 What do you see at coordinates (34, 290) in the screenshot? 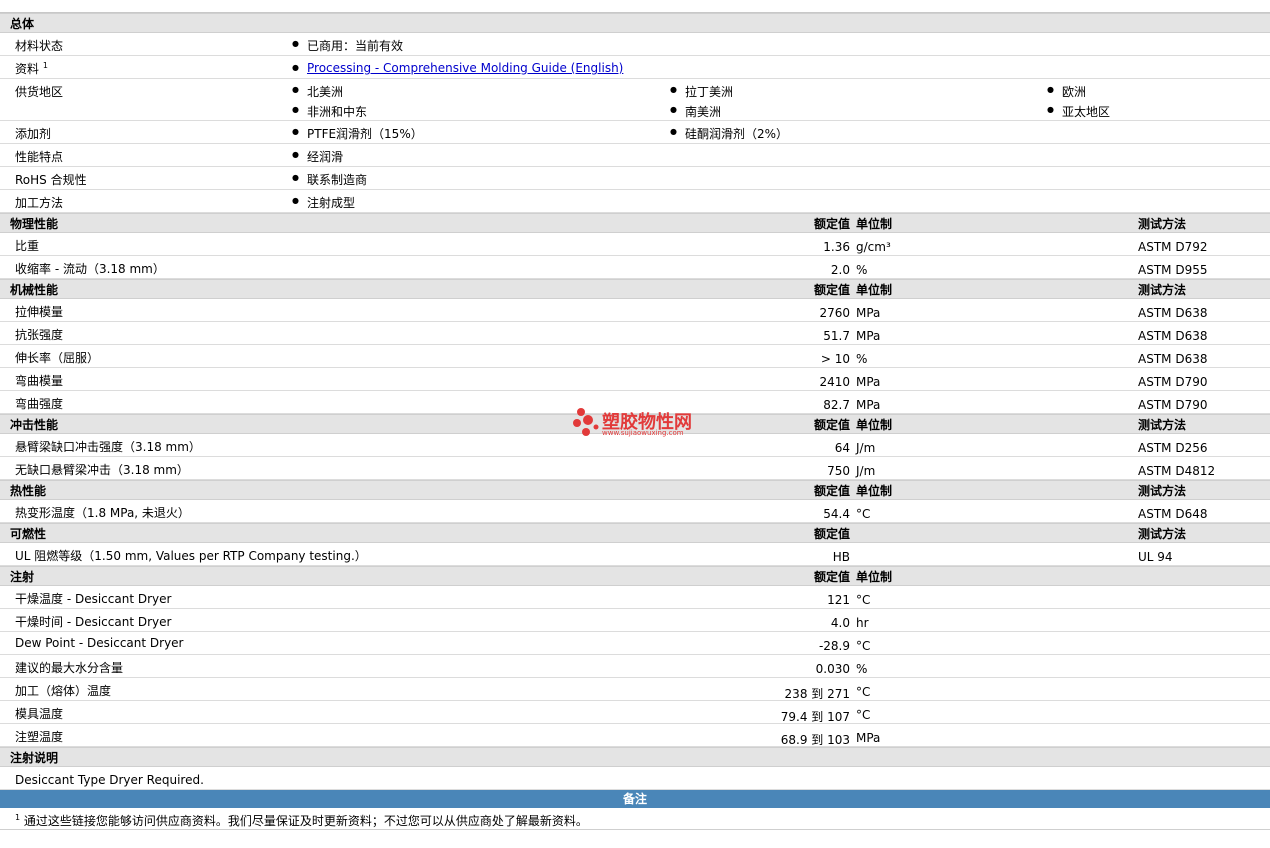
I see `section-title: 机械性能` at bounding box center [34, 290].